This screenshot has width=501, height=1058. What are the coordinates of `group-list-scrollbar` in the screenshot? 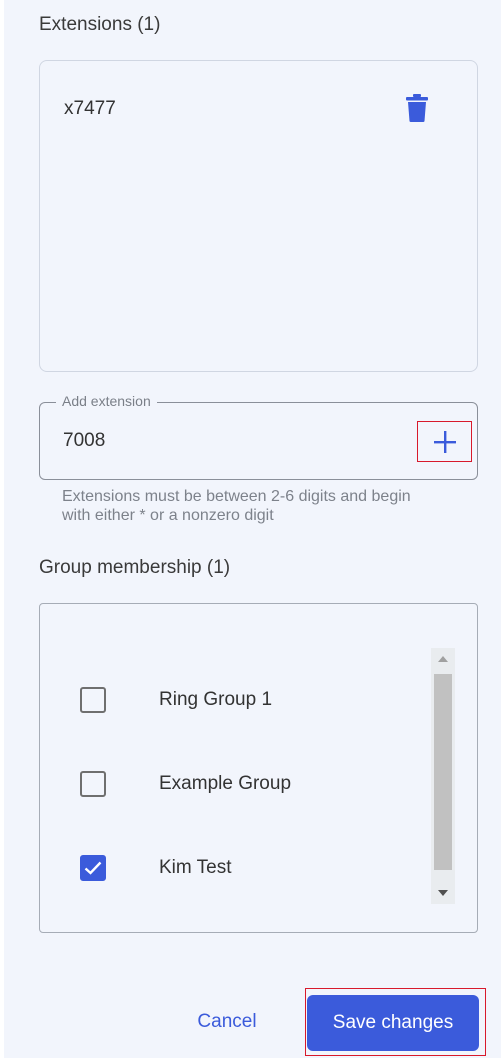 It's located at (443, 776).